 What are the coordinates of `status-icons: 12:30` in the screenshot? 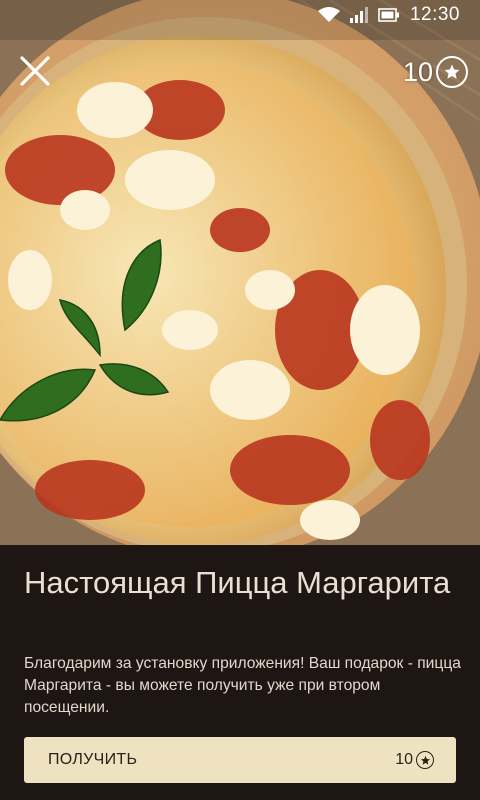 It's located at (388, 15).